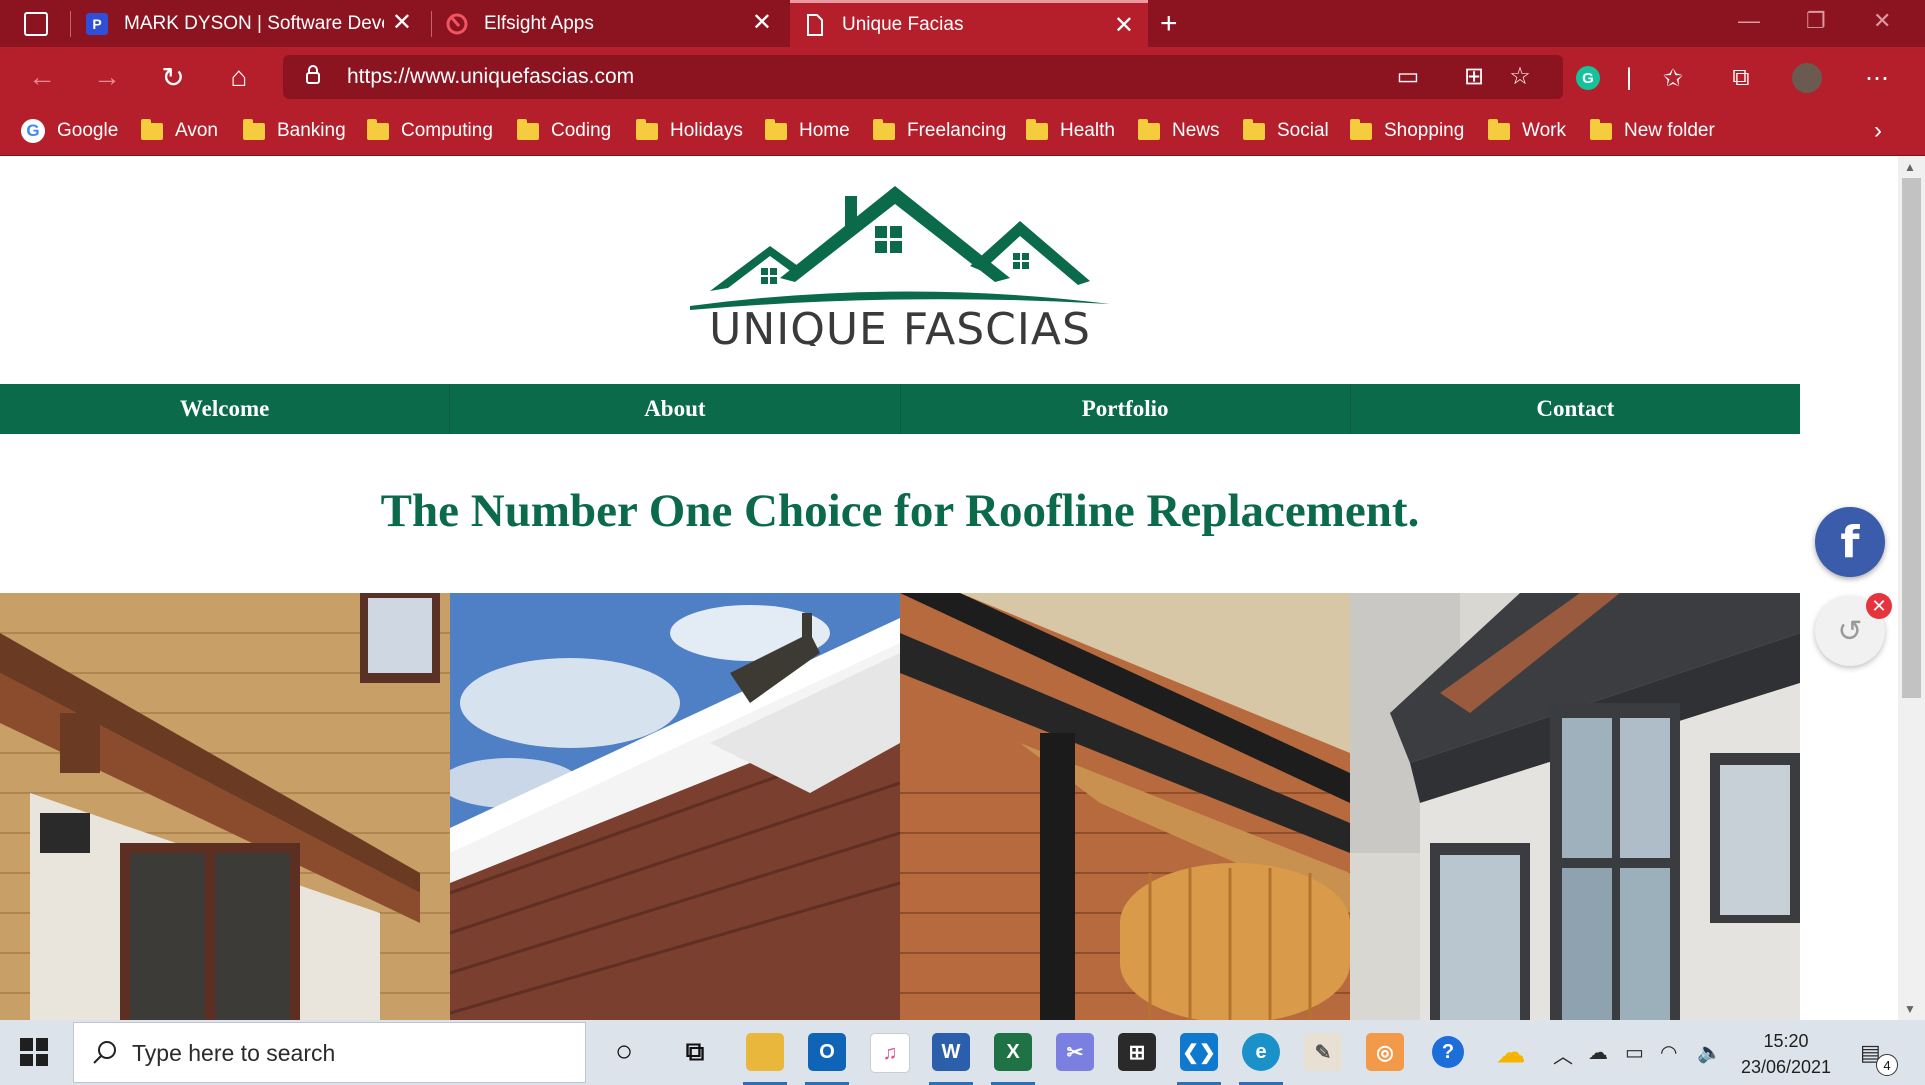 The height and width of the screenshot is (1085, 1925). What do you see at coordinates (695, 1052) in the screenshot?
I see `task-view-icon: ⧉` at bounding box center [695, 1052].